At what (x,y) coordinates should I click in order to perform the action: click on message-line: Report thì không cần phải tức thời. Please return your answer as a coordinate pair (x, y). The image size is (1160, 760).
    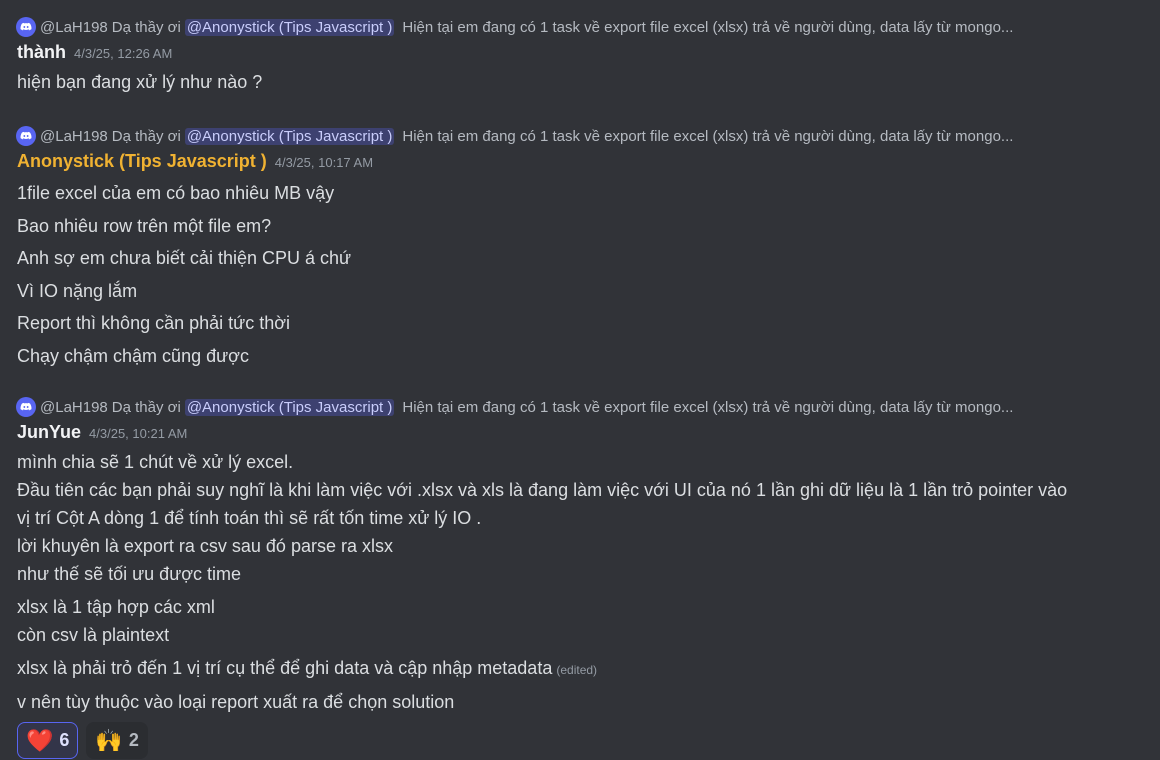
    Looking at the image, I should click on (154, 323).